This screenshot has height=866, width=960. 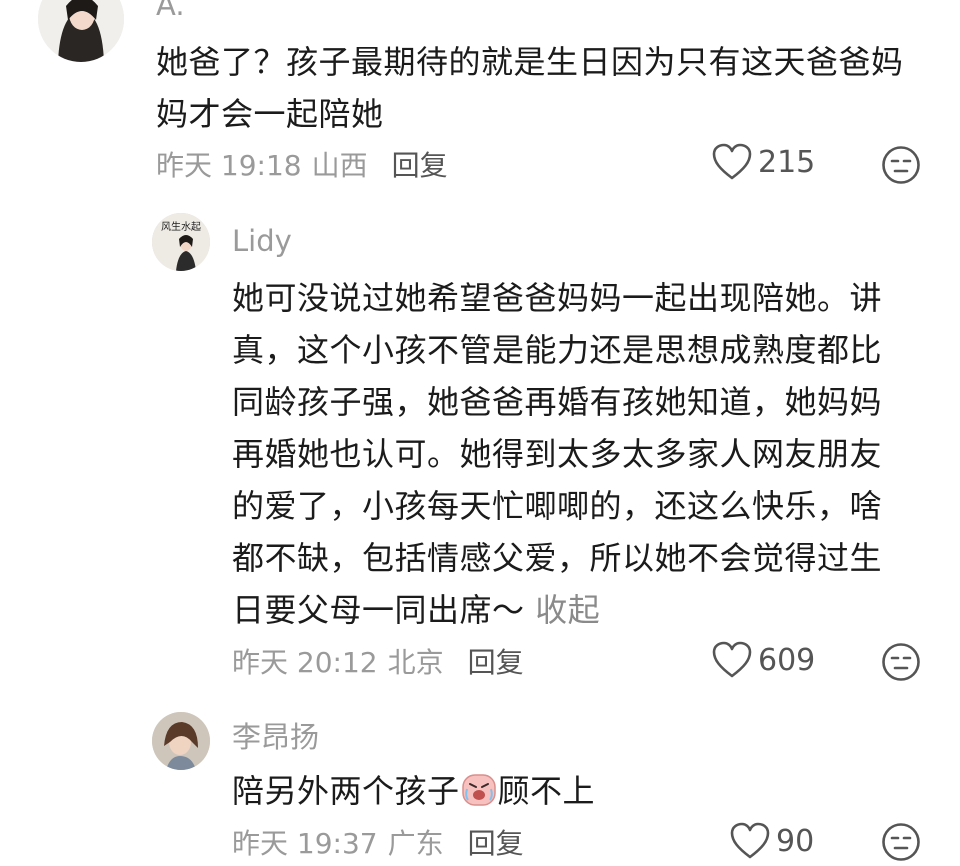 I want to click on comment-meta: 昨天 19:18 山西 回复, so click(x=302, y=164).